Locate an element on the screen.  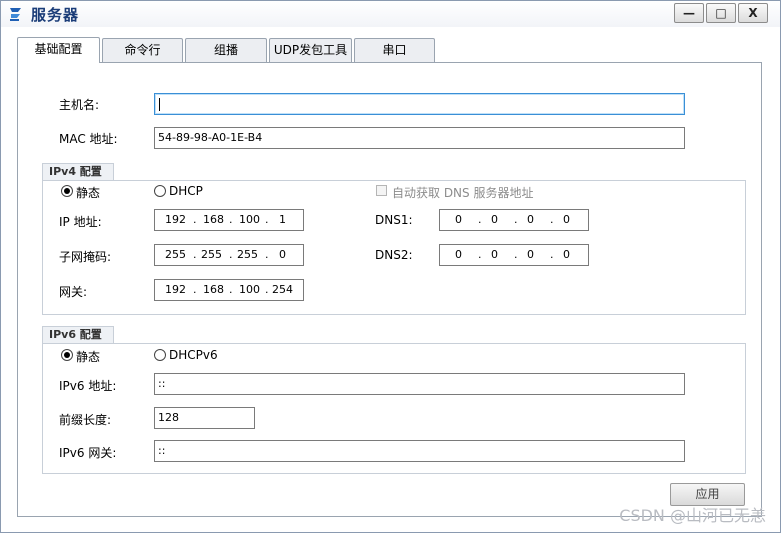
ipv6-dhcpv6-label: DHCPv6 is located at coordinates (193, 355).